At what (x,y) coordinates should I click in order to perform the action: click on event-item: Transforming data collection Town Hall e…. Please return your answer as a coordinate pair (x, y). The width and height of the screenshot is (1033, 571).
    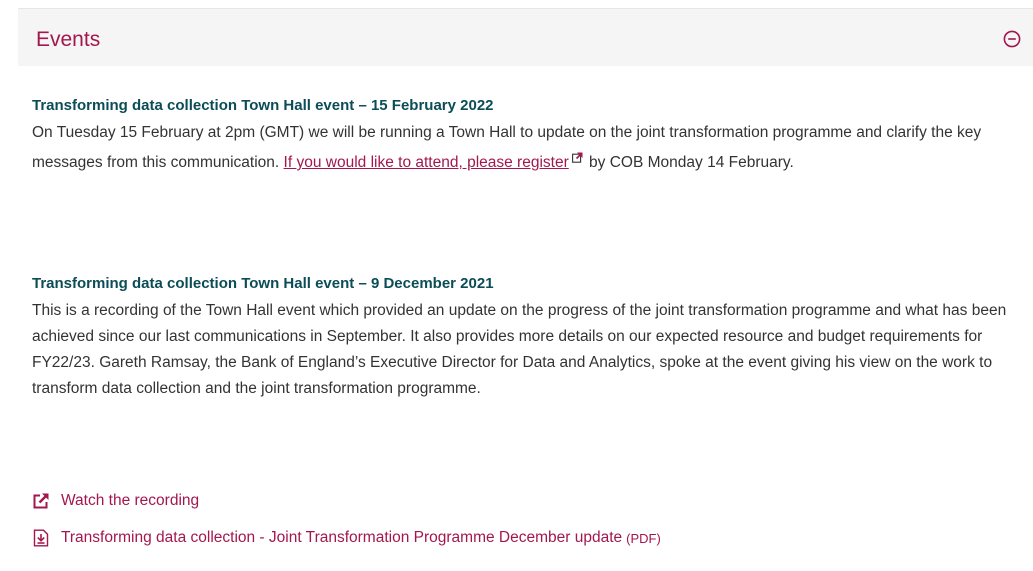
    Looking at the image, I should click on (529, 136).